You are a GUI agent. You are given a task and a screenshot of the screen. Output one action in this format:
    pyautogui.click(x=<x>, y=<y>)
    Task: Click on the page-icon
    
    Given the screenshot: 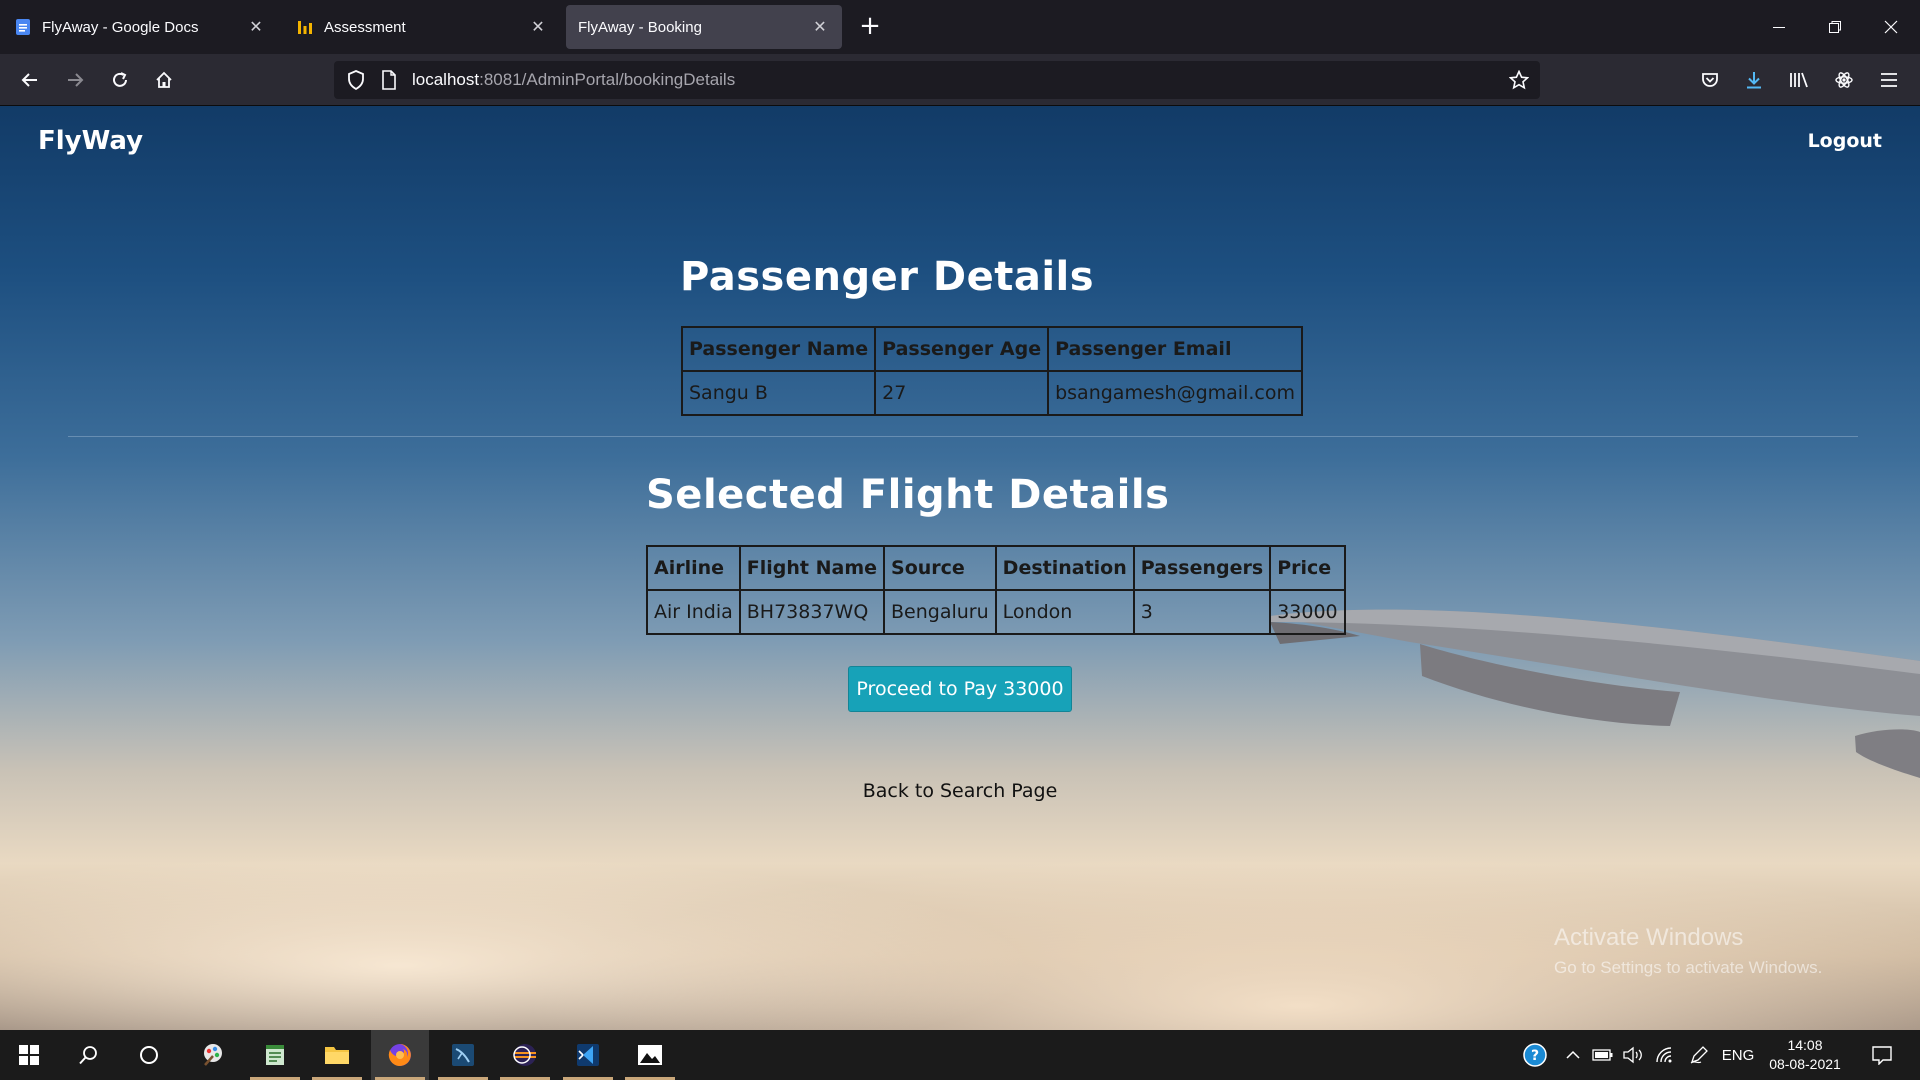 What is the action you would take?
    pyautogui.click(x=389, y=80)
    